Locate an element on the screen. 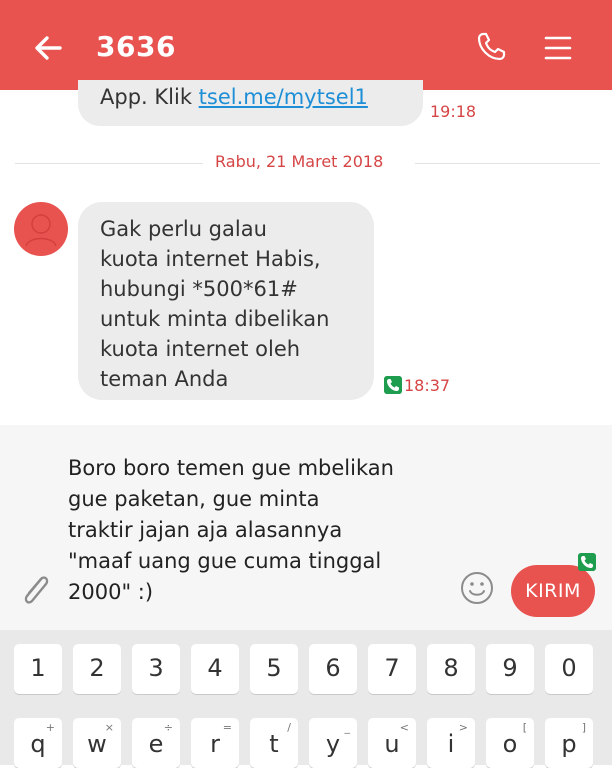 This screenshot has width=612, height=768. key-e: ÷ e is located at coordinates (156, 743).